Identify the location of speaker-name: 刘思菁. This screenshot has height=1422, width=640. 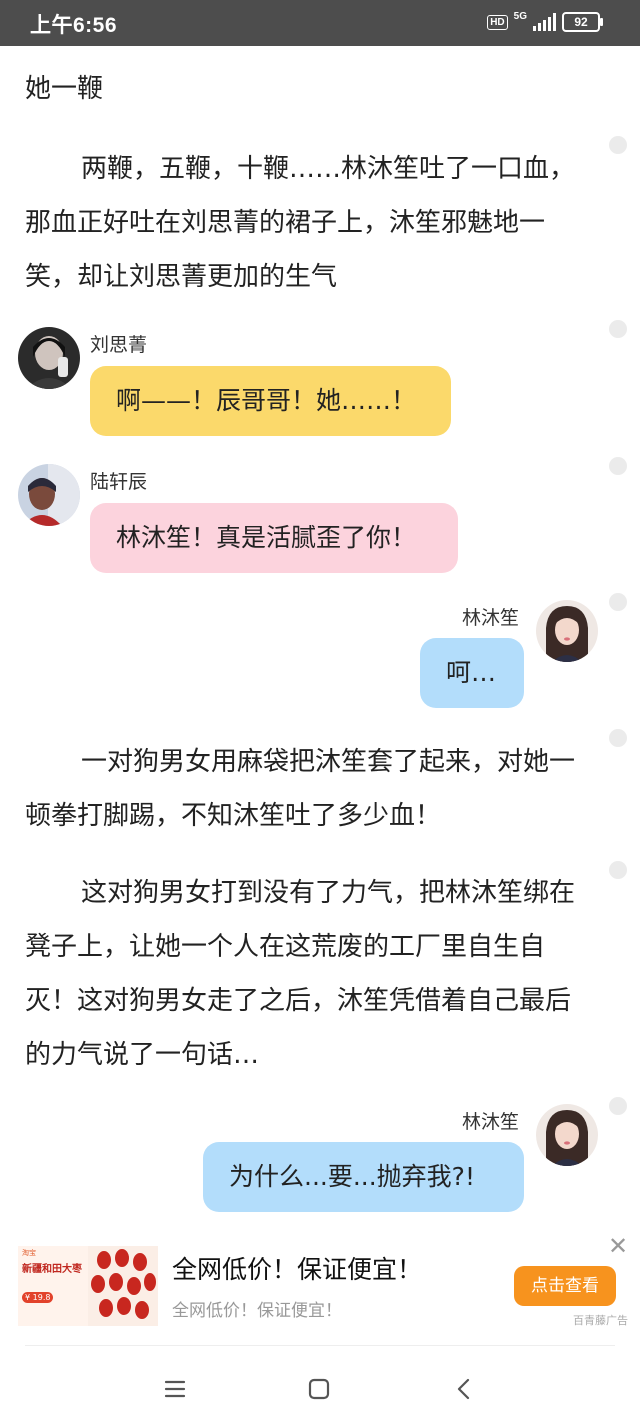
(119, 345).